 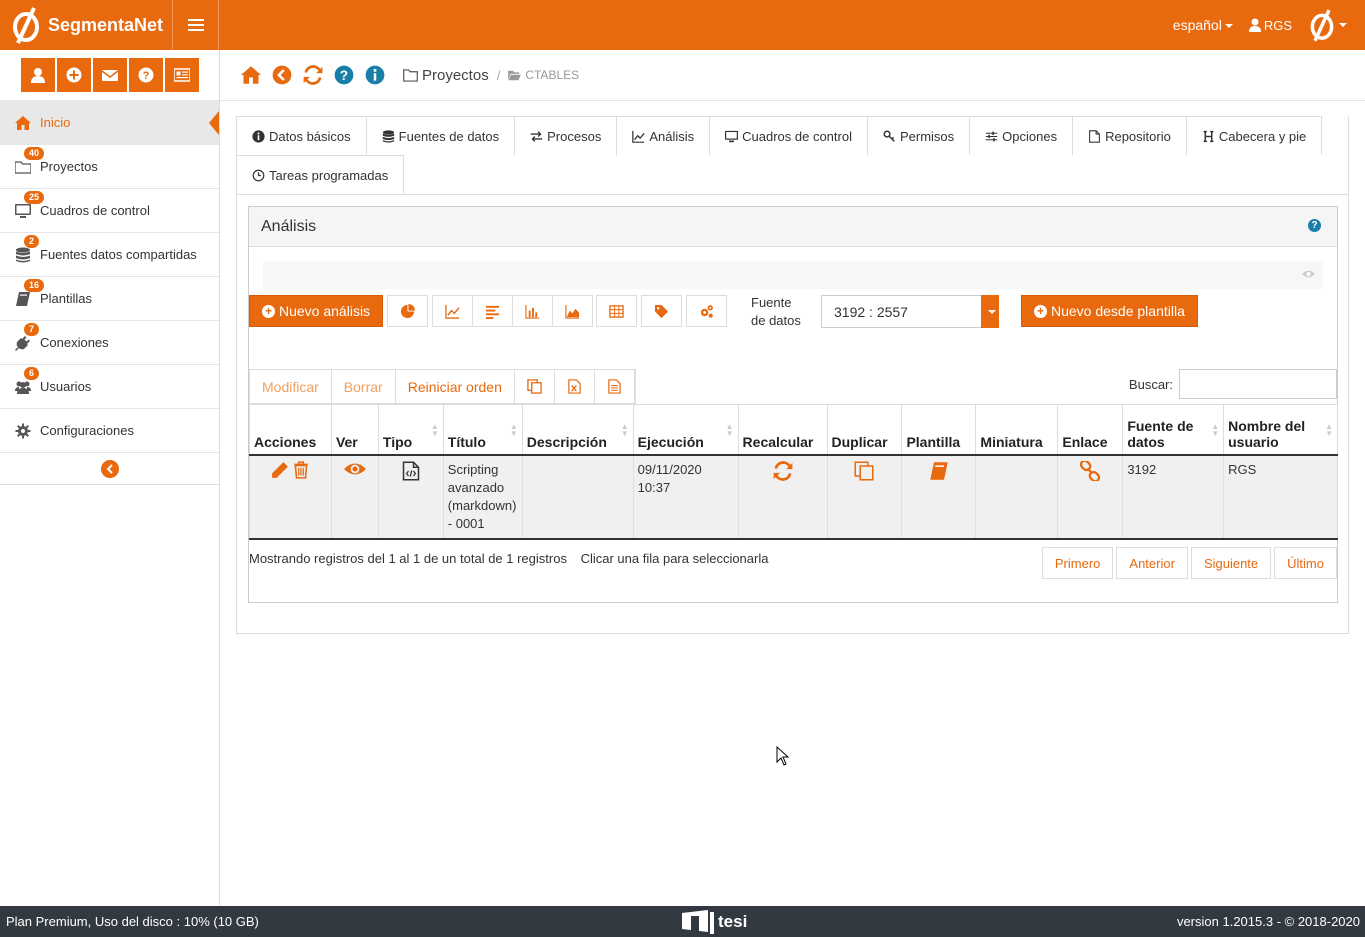 What do you see at coordinates (543, 75) in the screenshot?
I see `breadcrumb-current: CTABLES` at bounding box center [543, 75].